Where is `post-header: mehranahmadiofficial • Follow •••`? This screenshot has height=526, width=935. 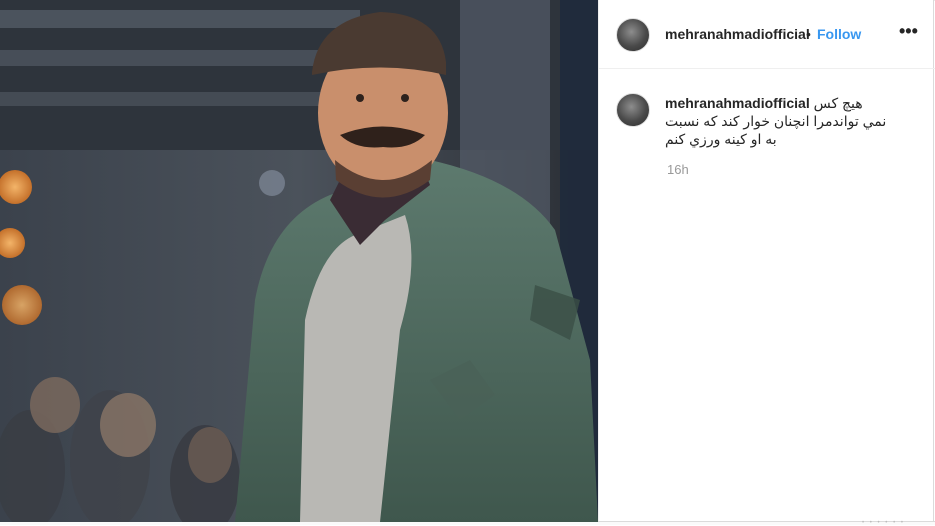
post-header: mehranahmadiofficial • Follow ••• is located at coordinates (767, 34).